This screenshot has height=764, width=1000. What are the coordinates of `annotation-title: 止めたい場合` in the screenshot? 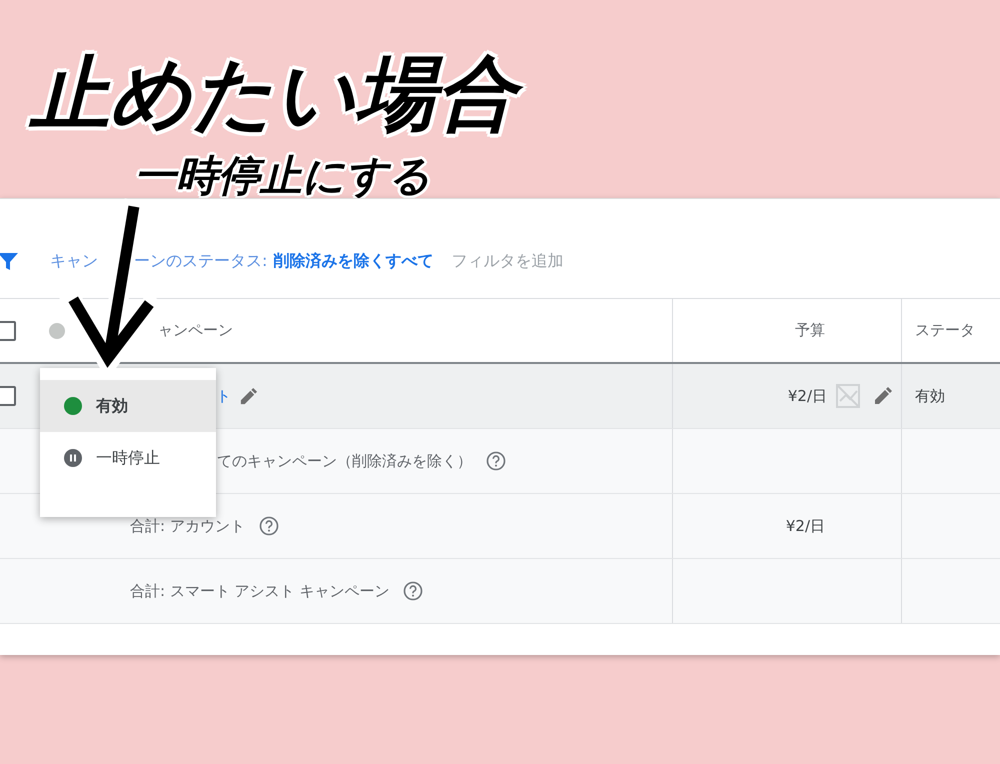 It's located at (273, 94).